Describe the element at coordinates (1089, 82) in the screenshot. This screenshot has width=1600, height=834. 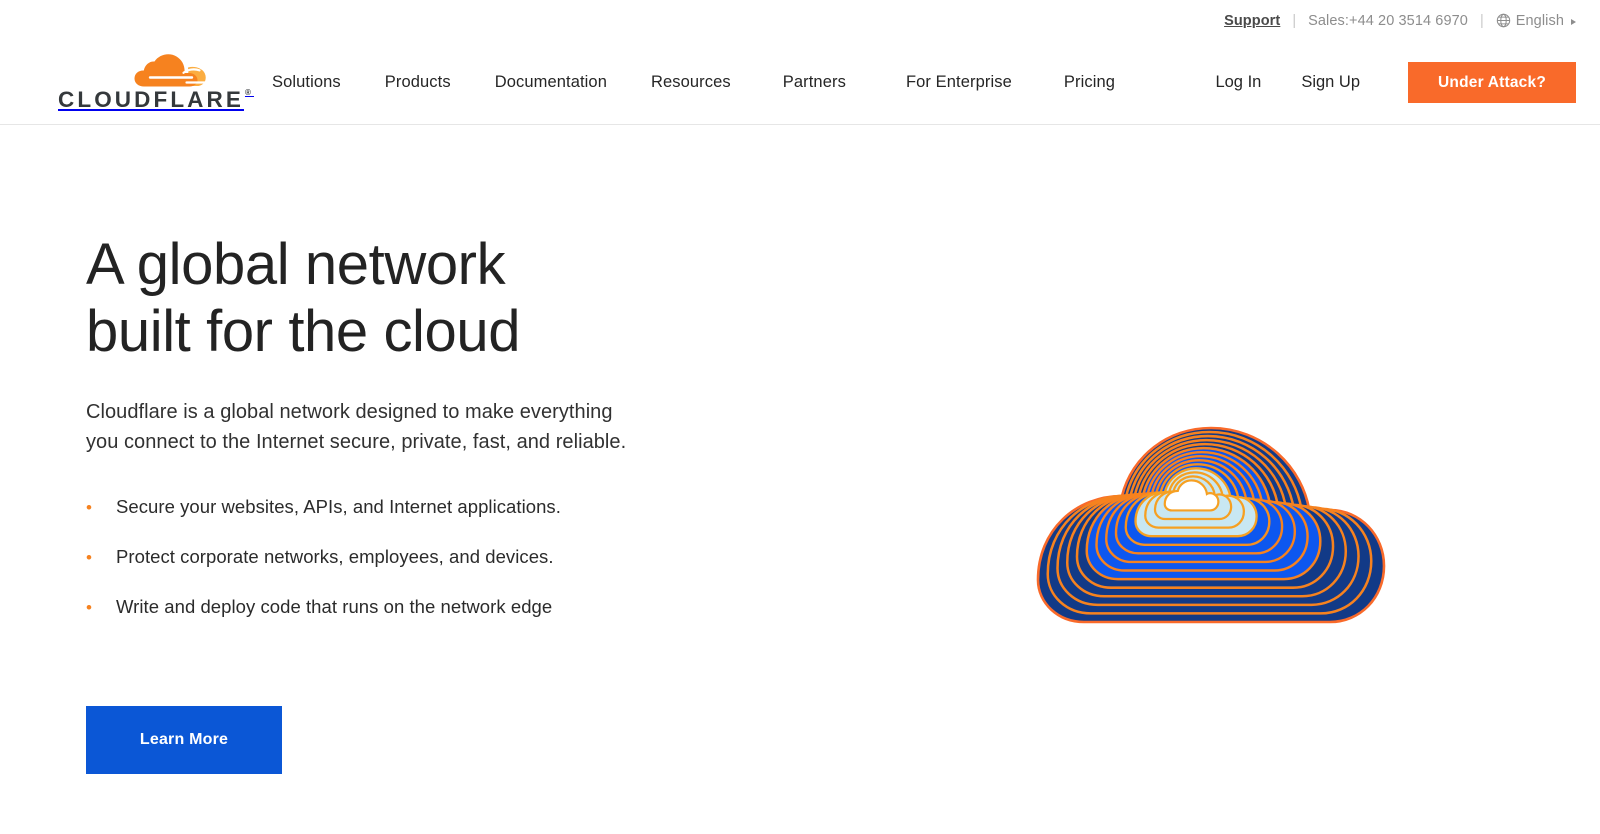
I see `nav-item-pricing: Pricing` at that location.